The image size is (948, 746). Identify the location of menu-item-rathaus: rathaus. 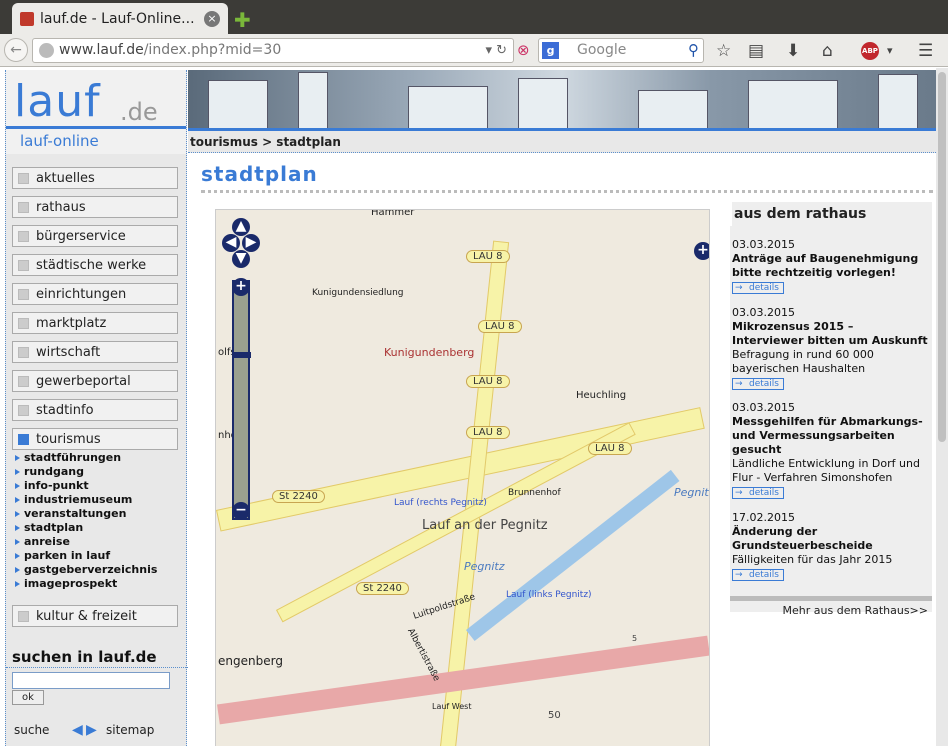
(95, 207).